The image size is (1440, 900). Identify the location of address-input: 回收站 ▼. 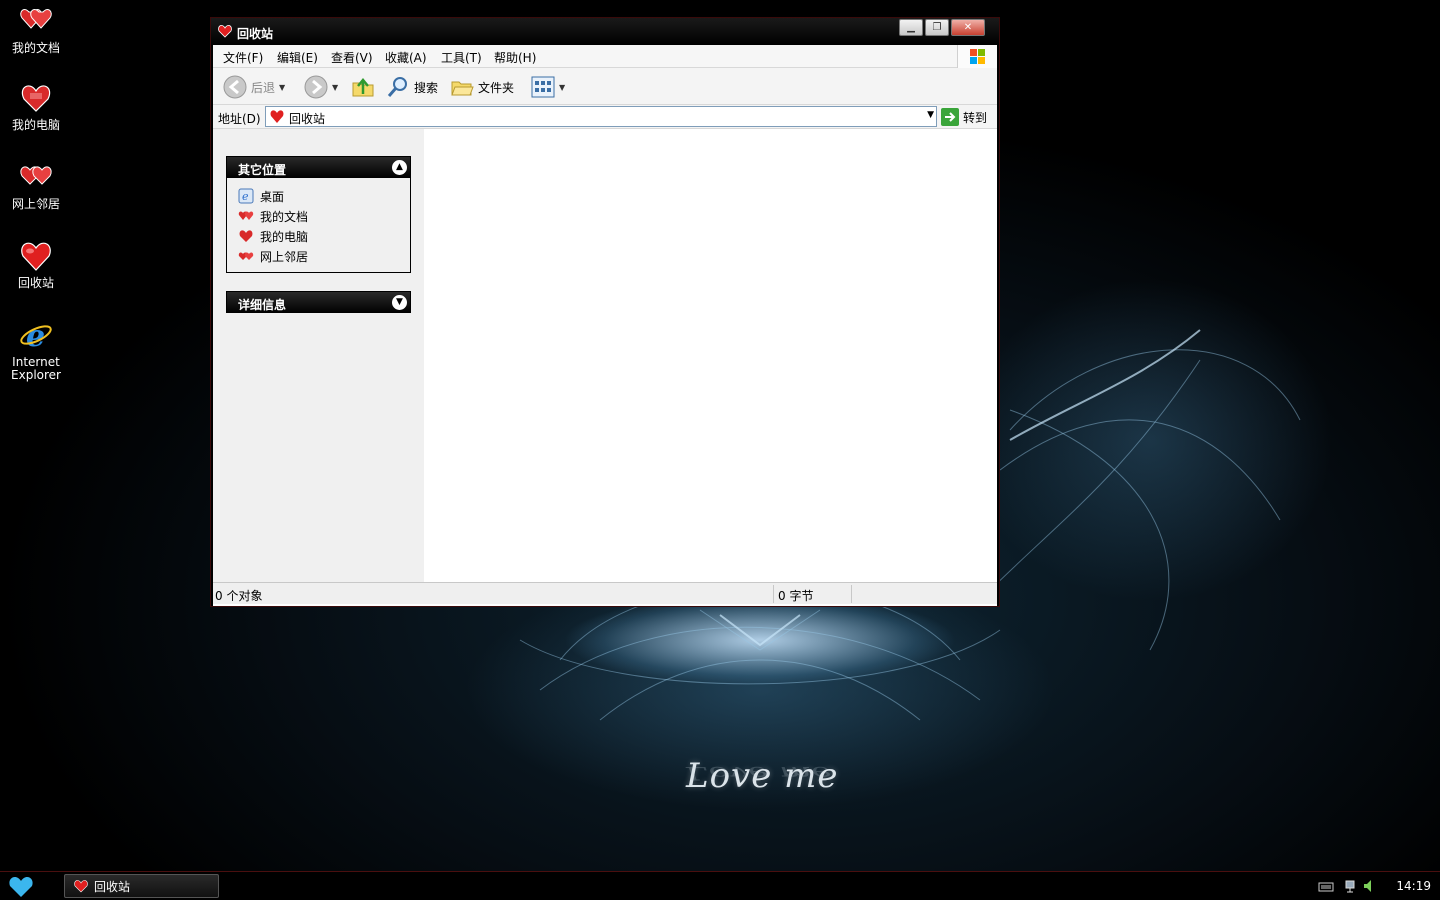
(601, 116).